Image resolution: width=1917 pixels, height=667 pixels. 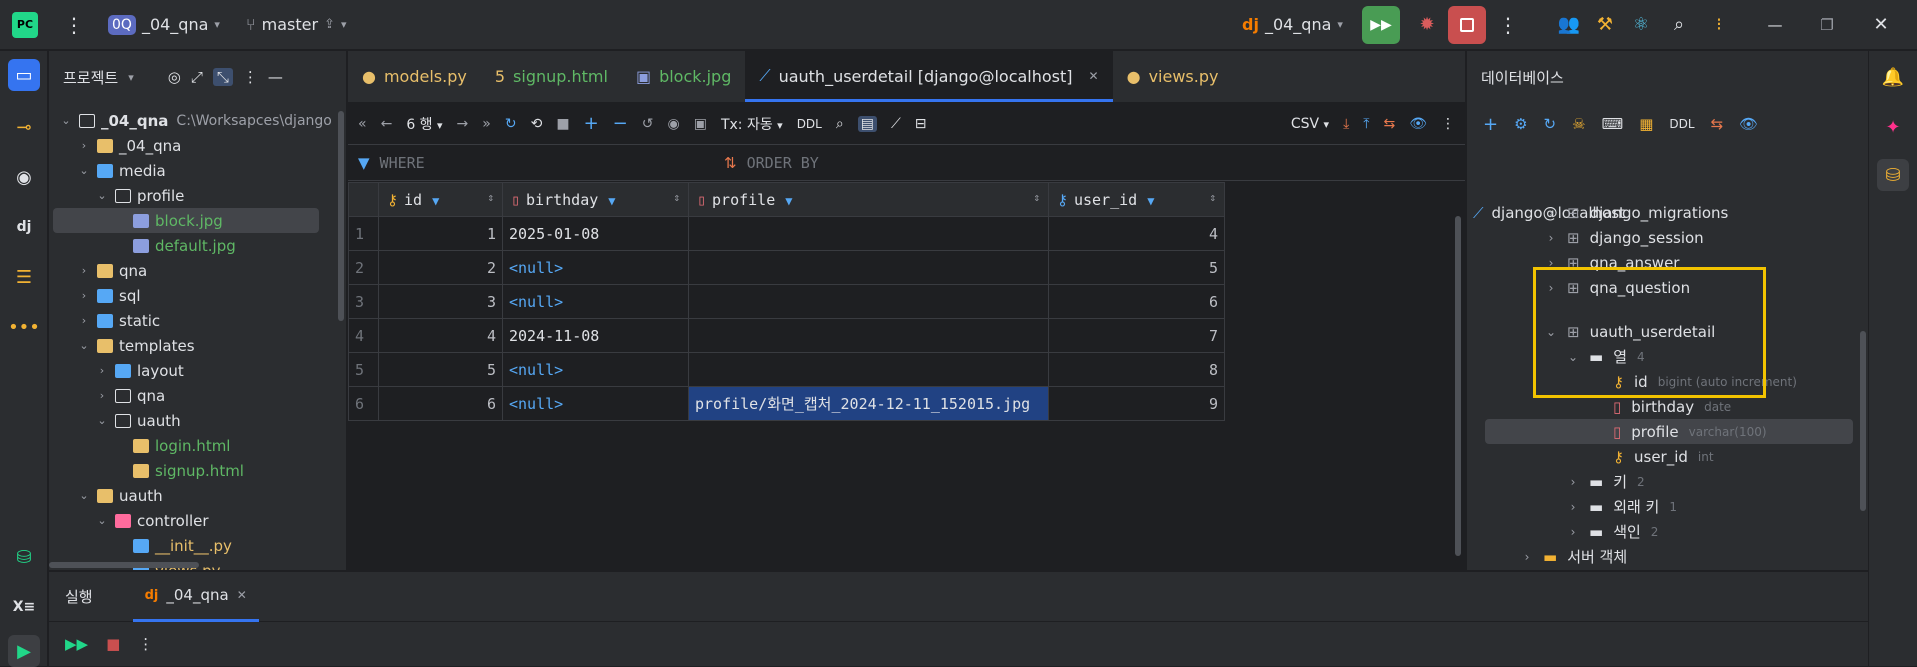 I want to click on tree-item: __init__.py, so click(x=172, y=545).